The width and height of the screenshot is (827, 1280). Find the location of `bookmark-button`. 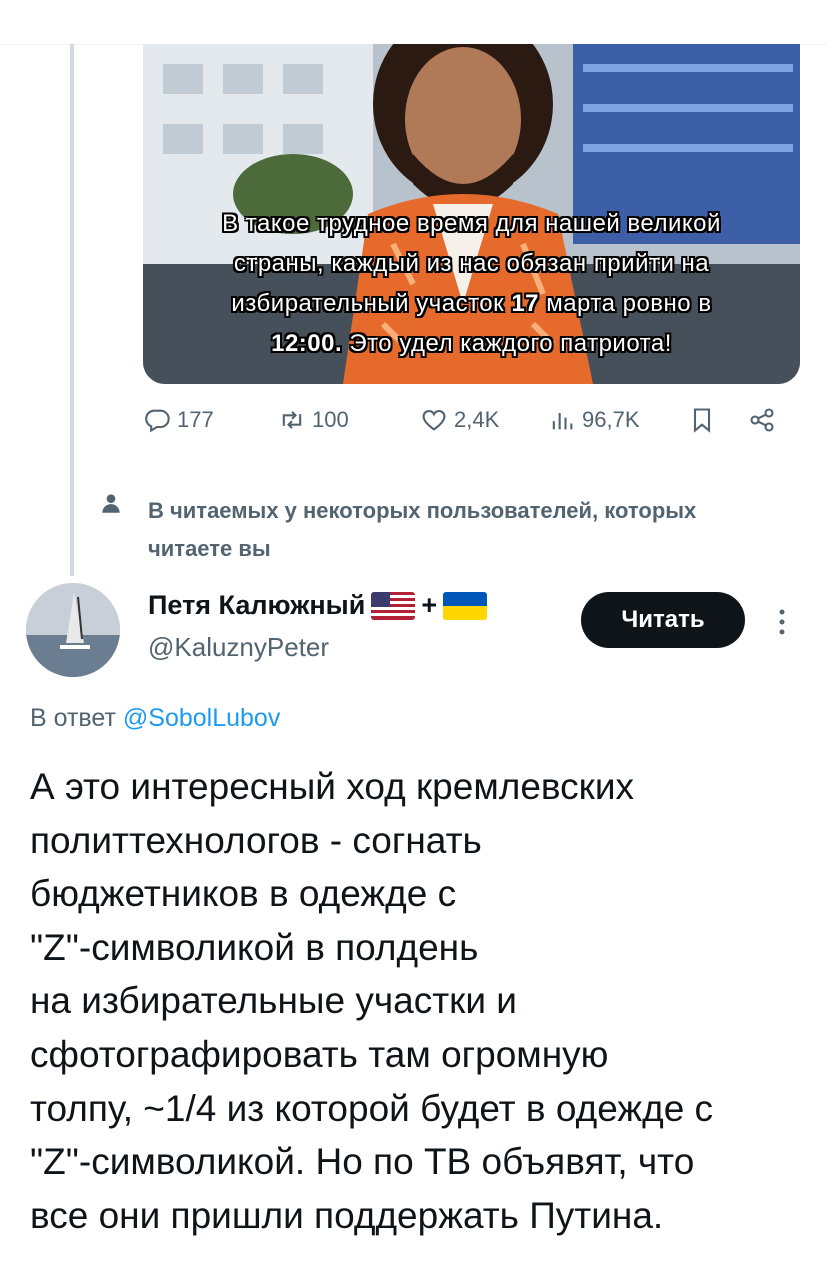

bookmark-button is located at coordinates (702, 420).